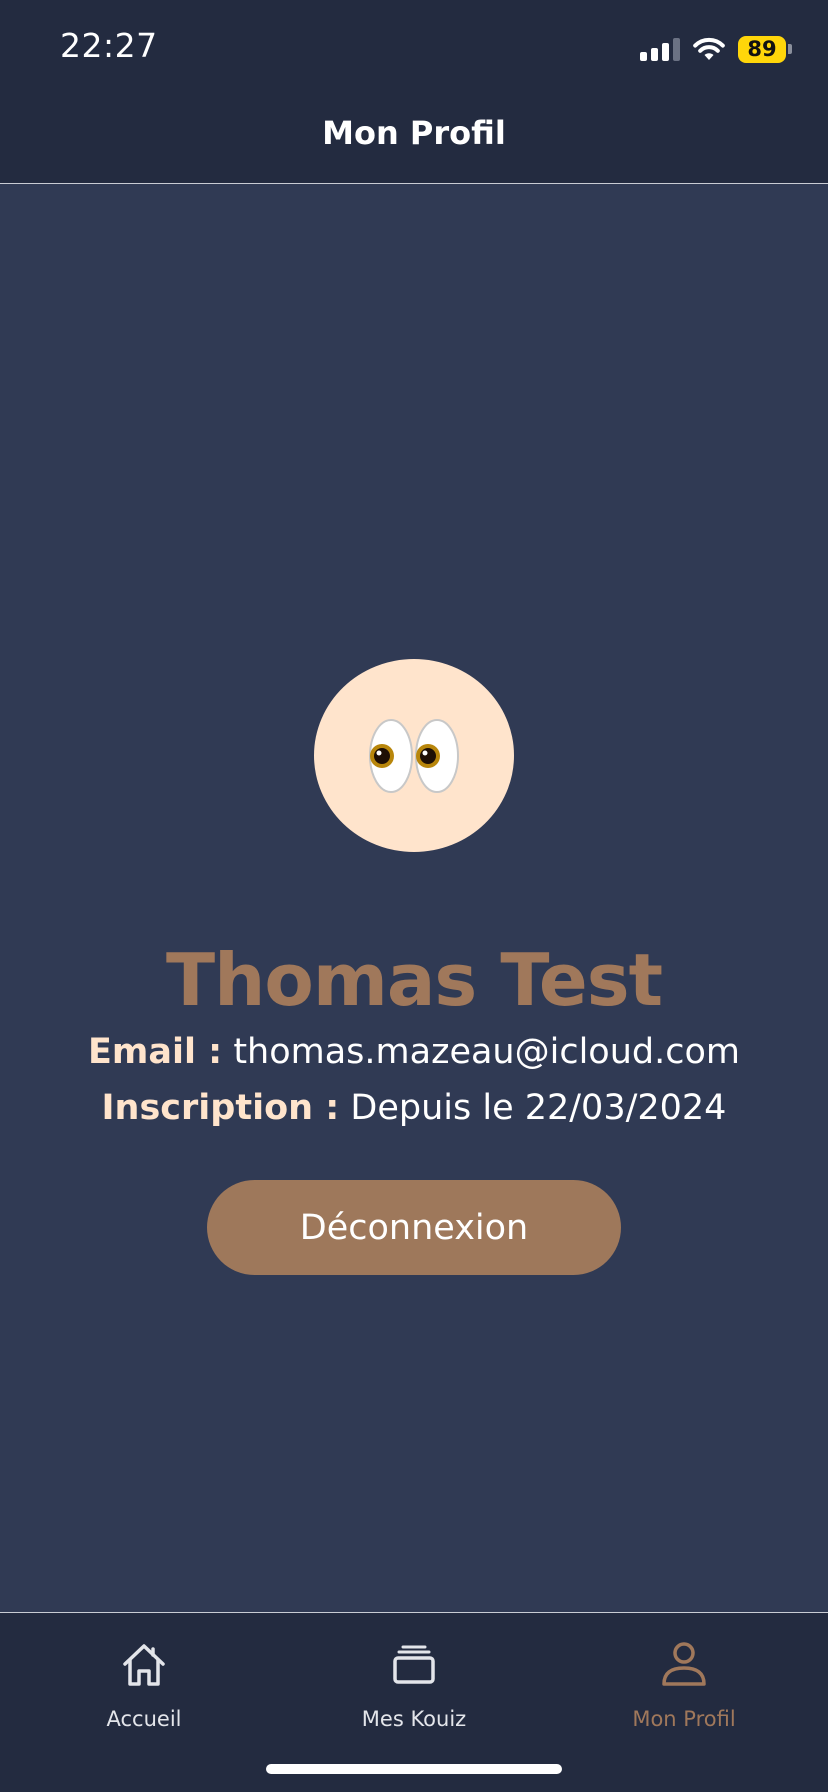  What do you see at coordinates (155, 1052) in the screenshot?
I see `email-label: Email :` at bounding box center [155, 1052].